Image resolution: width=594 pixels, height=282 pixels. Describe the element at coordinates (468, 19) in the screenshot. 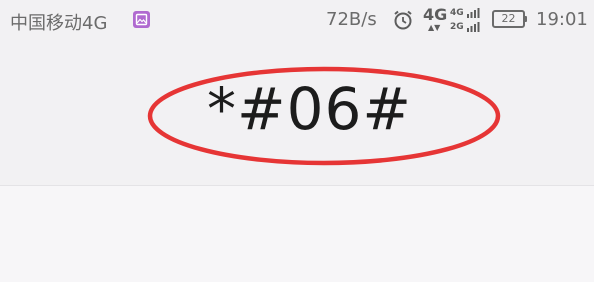

I see `signal-strength-icon: 4G 2G` at that location.